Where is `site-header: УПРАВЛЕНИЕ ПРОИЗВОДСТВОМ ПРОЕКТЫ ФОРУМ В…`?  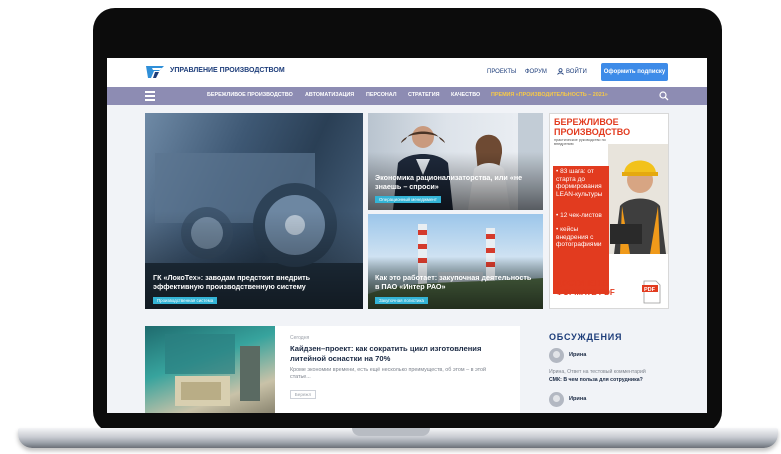 site-header: УПРАВЛЕНИЕ ПРОИЗВОДСТВОМ ПРОЕКТЫ ФОРУМ В… is located at coordinates (407, 72).